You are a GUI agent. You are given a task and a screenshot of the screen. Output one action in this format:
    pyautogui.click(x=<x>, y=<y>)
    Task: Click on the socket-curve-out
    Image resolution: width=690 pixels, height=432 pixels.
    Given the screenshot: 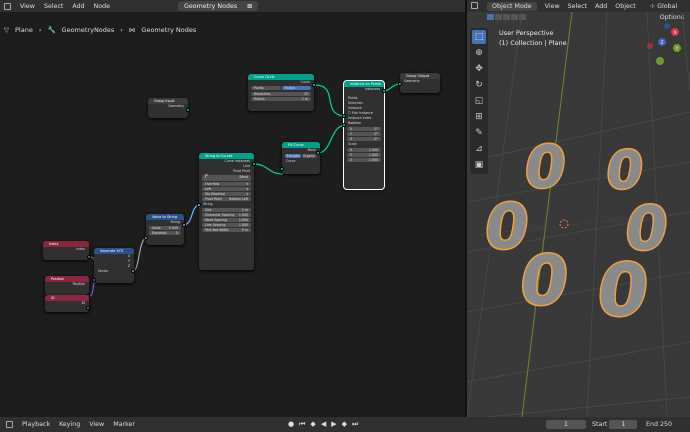 What is the action you would take?
    pyautogui.click(x=314, y=85)
    